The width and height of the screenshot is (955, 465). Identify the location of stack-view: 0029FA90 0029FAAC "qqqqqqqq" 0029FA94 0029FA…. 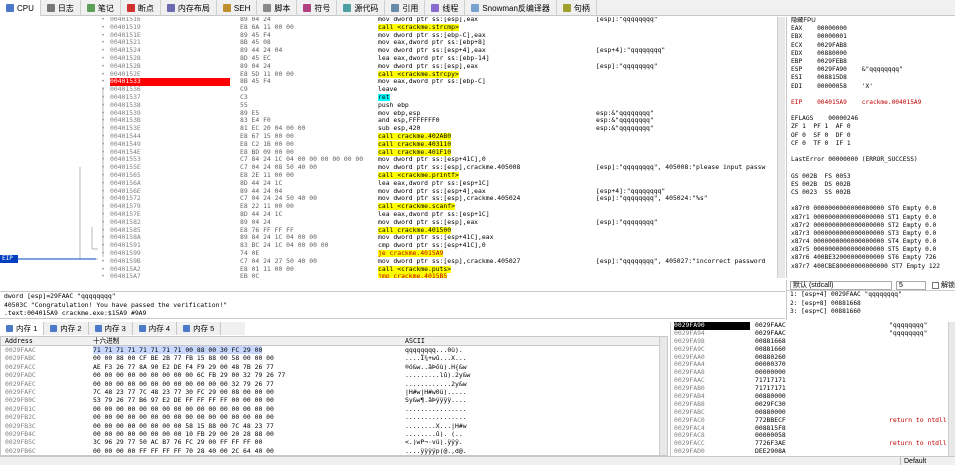
(812, 389).